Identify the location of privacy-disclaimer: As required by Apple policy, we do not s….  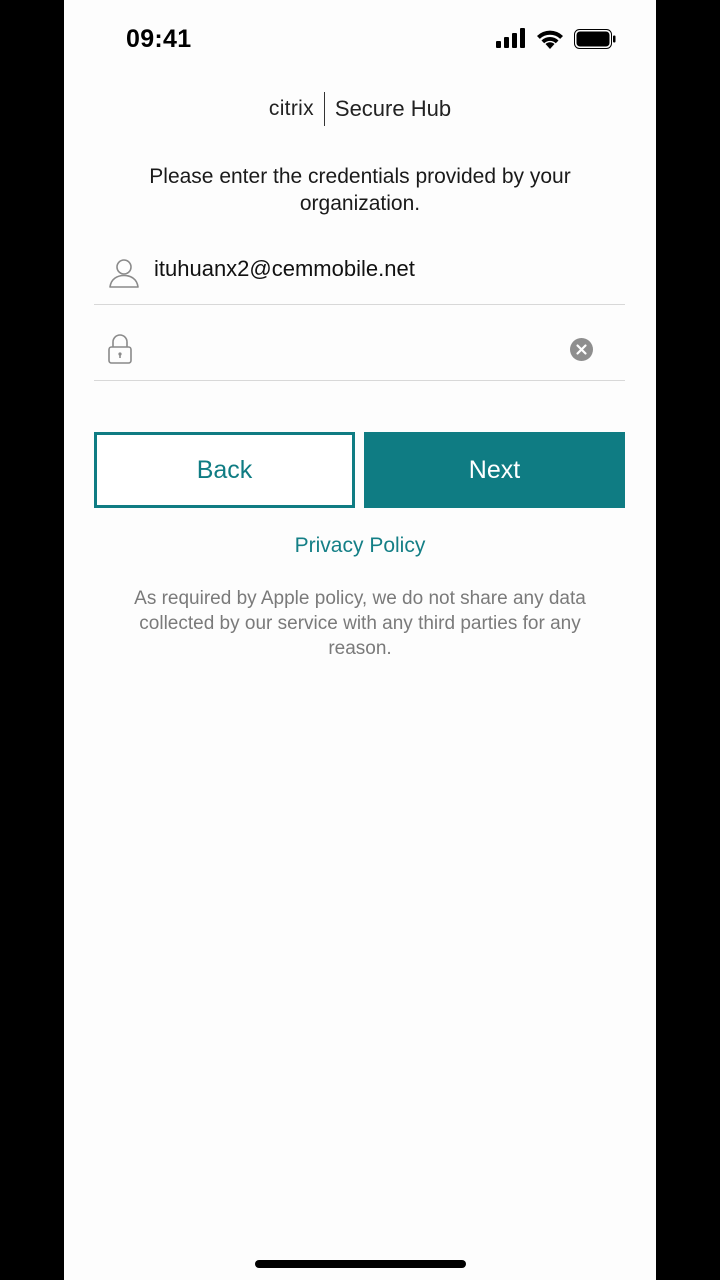
(360, 623).